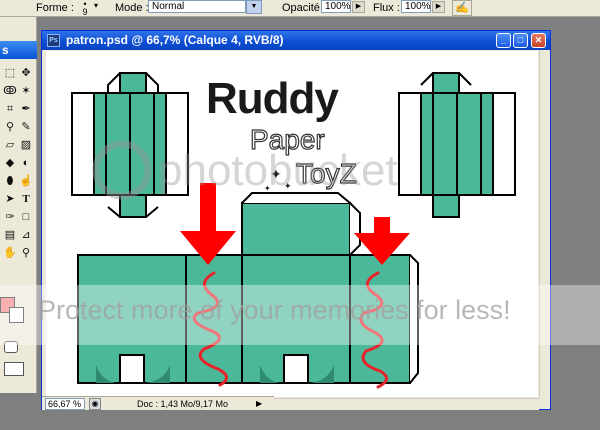  I want to click on toolbox-title: s, so click(18, 50).